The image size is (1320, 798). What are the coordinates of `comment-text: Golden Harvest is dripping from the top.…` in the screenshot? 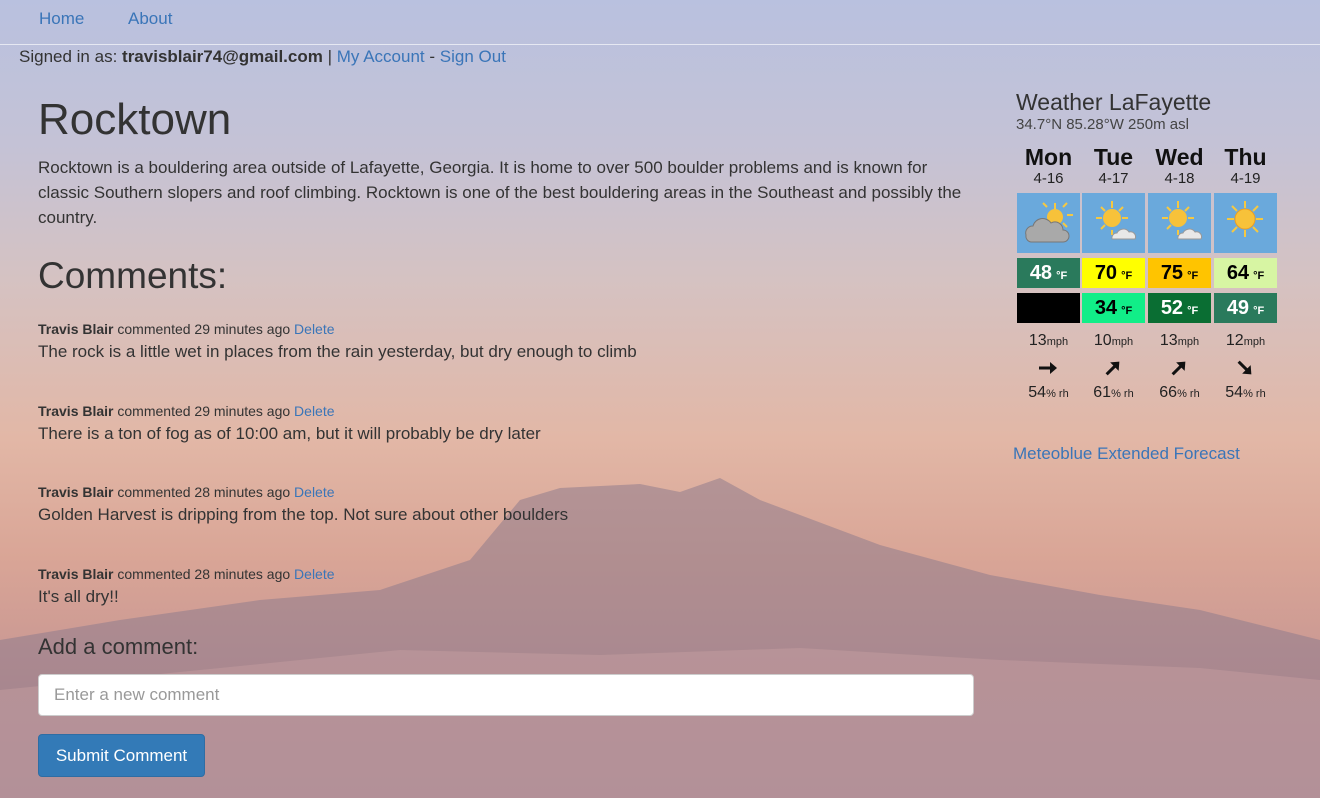 It's located at (303, 514).